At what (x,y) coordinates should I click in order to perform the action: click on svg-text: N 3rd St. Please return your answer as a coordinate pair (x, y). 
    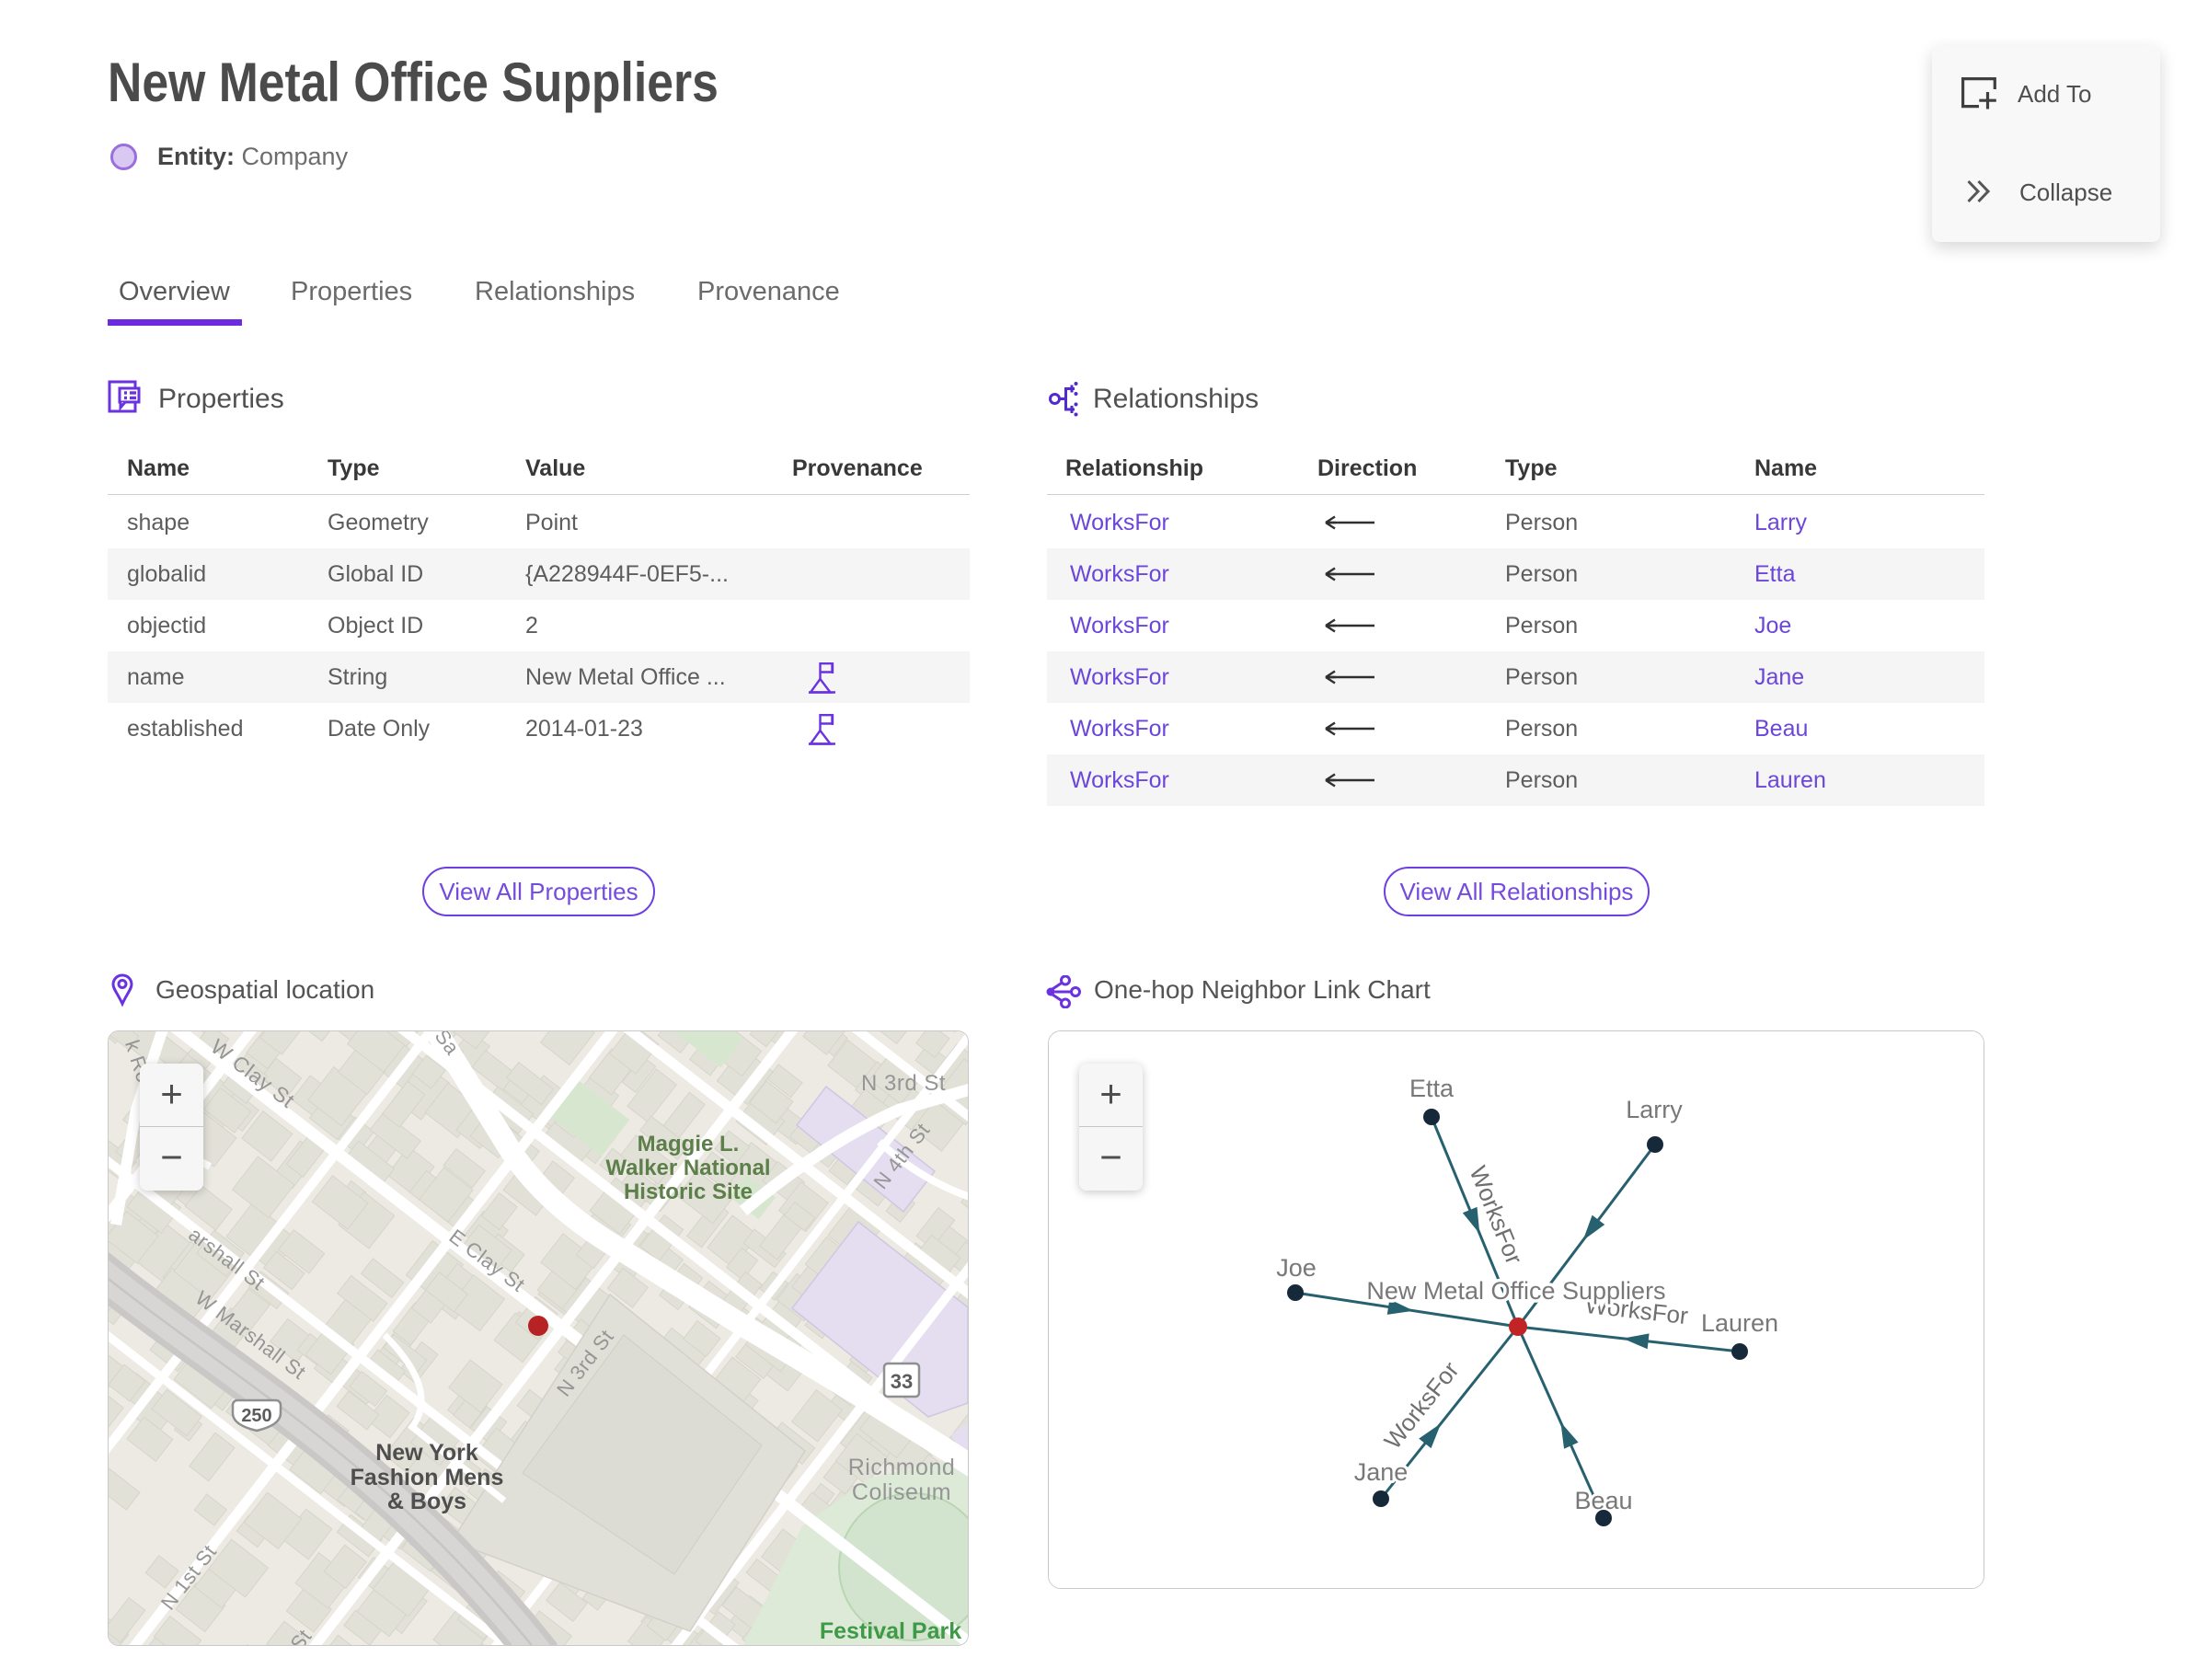
    Looking at the image, I should click on (903, 1083).